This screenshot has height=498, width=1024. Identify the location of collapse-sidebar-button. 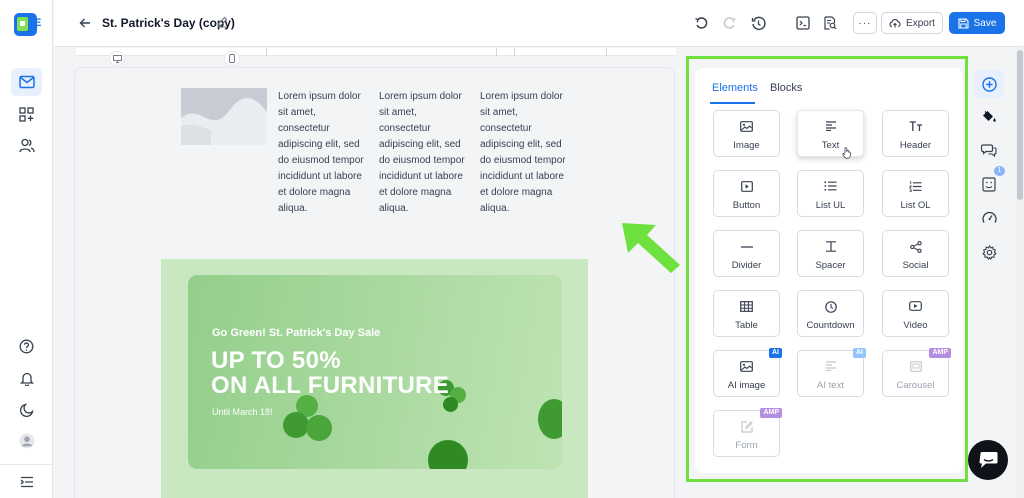
(26, 481).